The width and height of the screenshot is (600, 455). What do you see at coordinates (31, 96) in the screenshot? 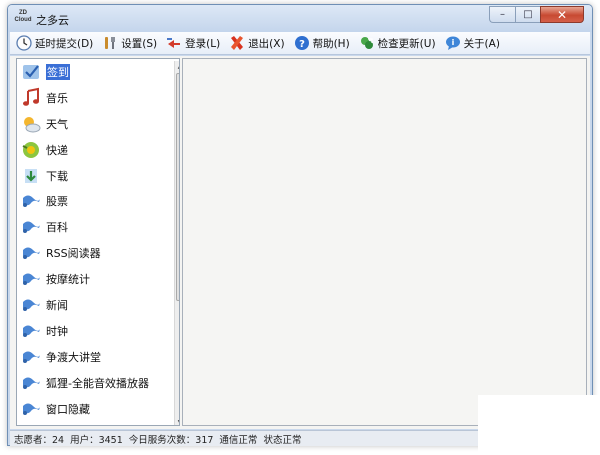
I see `music-icon` at bounding box center [31, 96].